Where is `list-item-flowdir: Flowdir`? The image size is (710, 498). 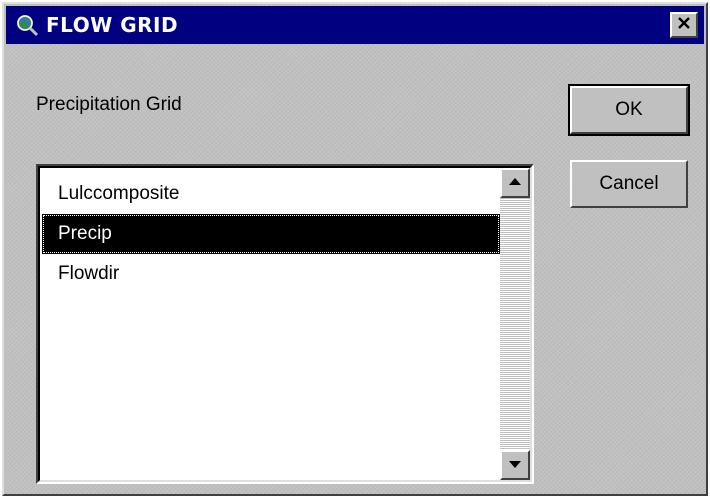
list-item-flowdir: Flowdir is located at coordinates (271, 274).